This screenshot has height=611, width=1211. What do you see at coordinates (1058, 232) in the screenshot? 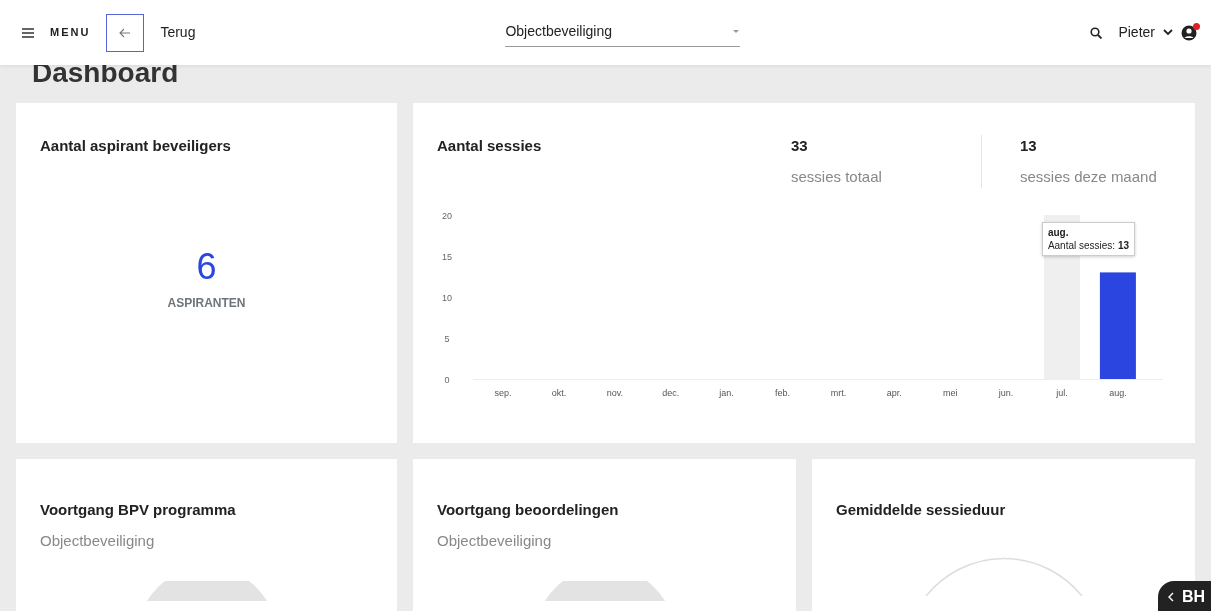
I see `tooltip-title: aug.` at bounding box center [1058, 232].